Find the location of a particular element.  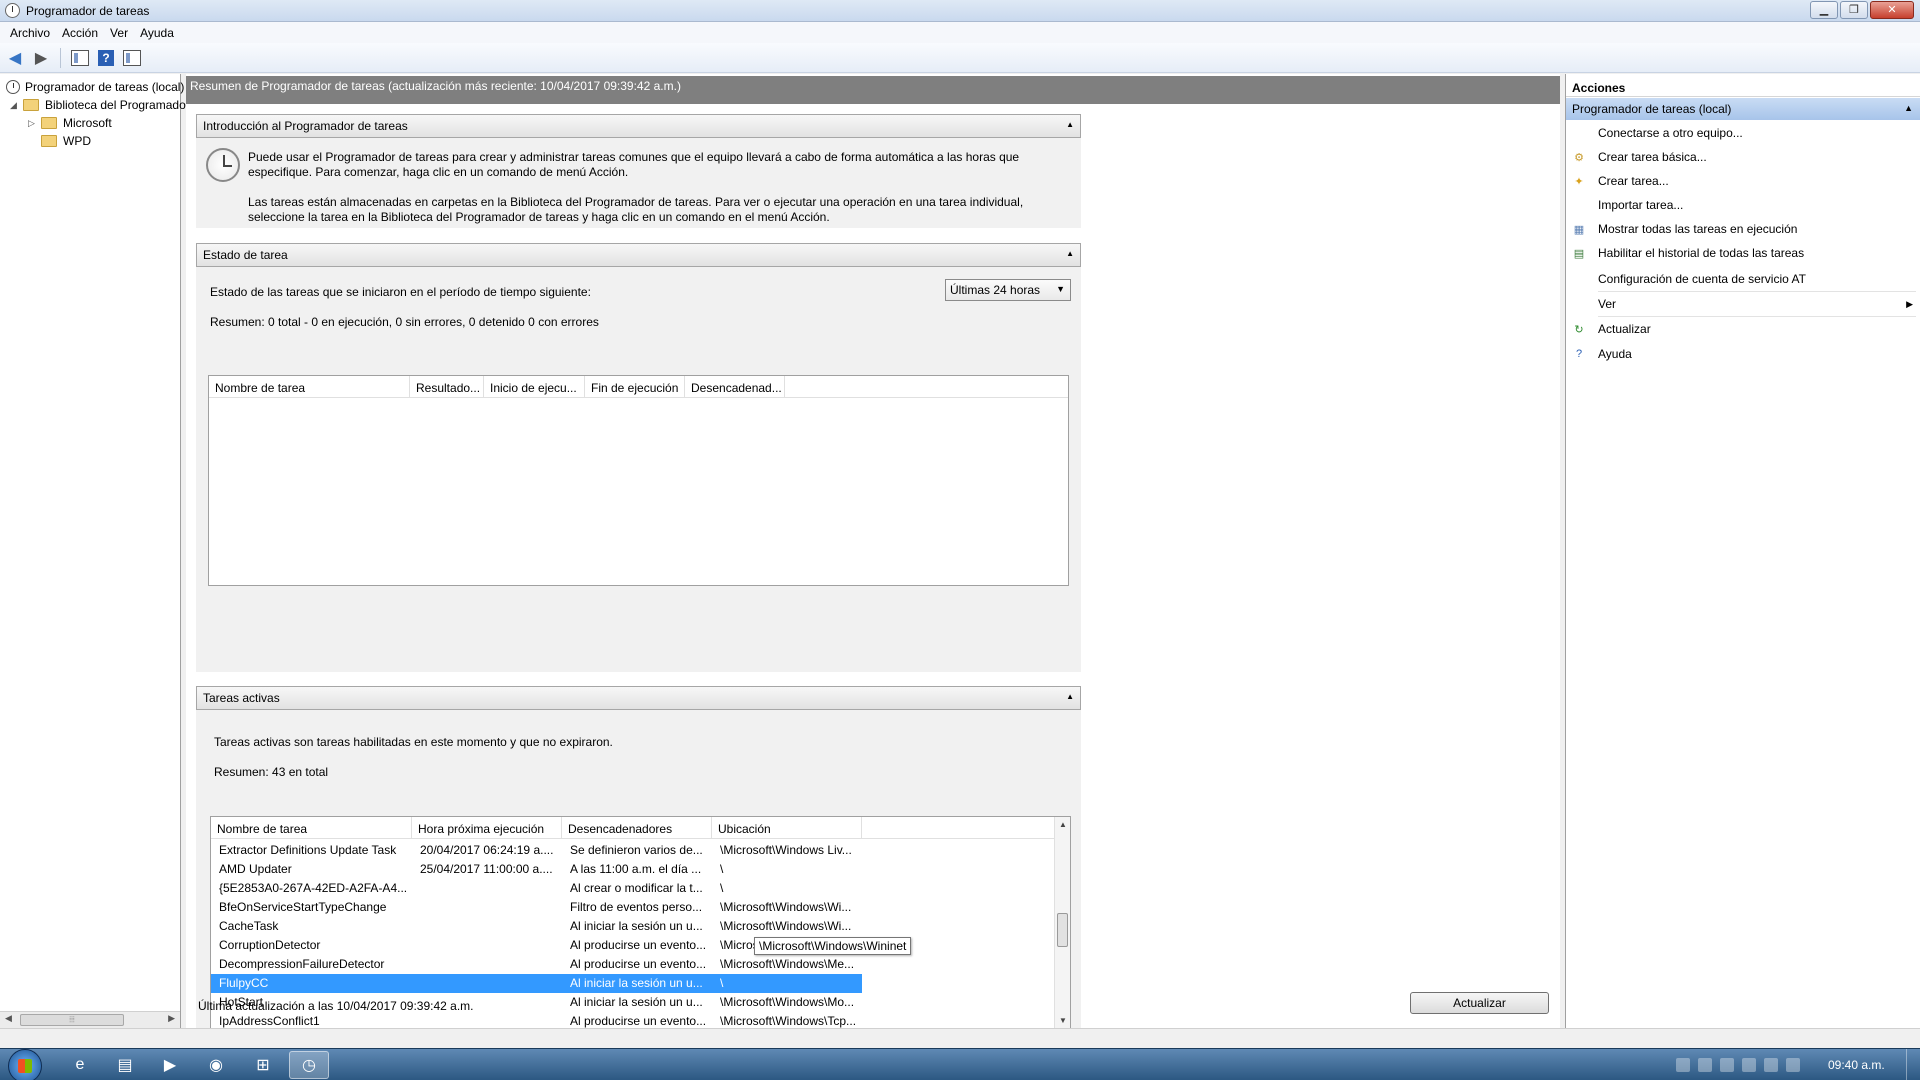

file-explorer-icon: ▤ is located at coordinates (125, 1065).